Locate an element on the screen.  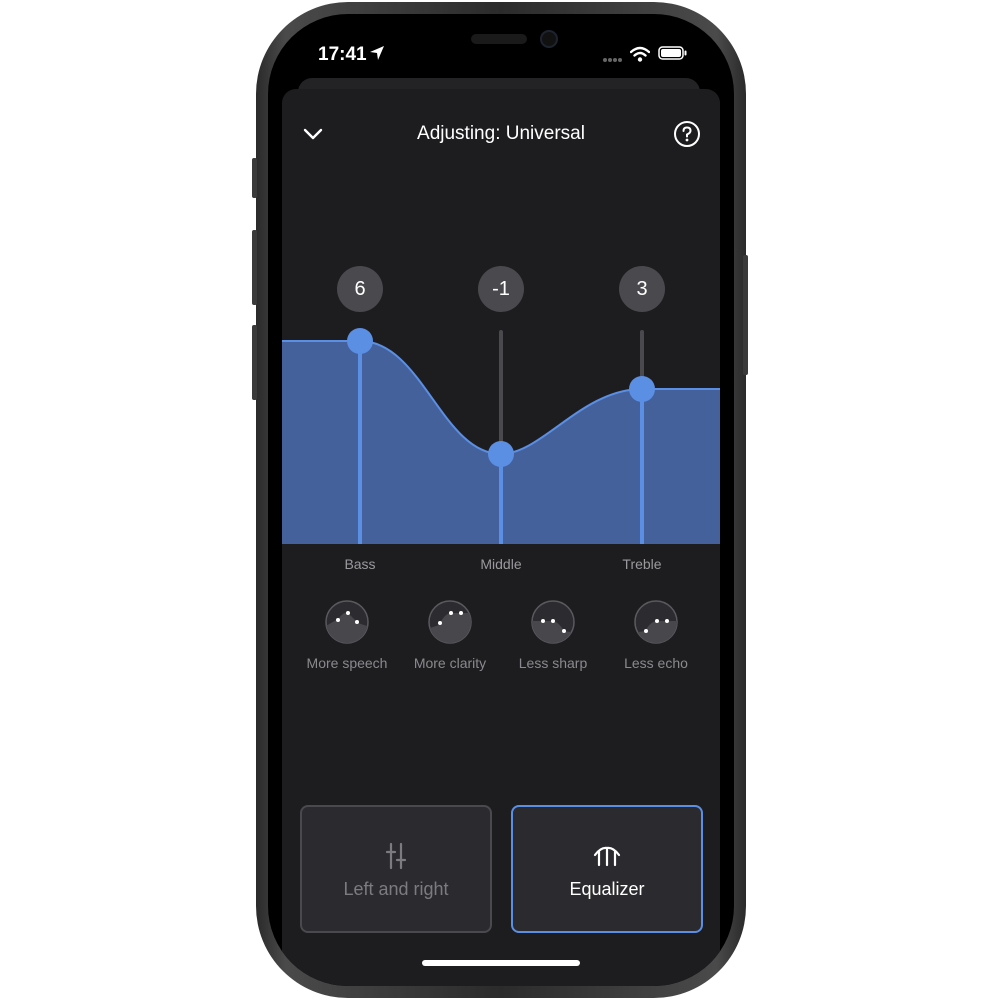
volume-up-button is located at coordinates (254, 267).